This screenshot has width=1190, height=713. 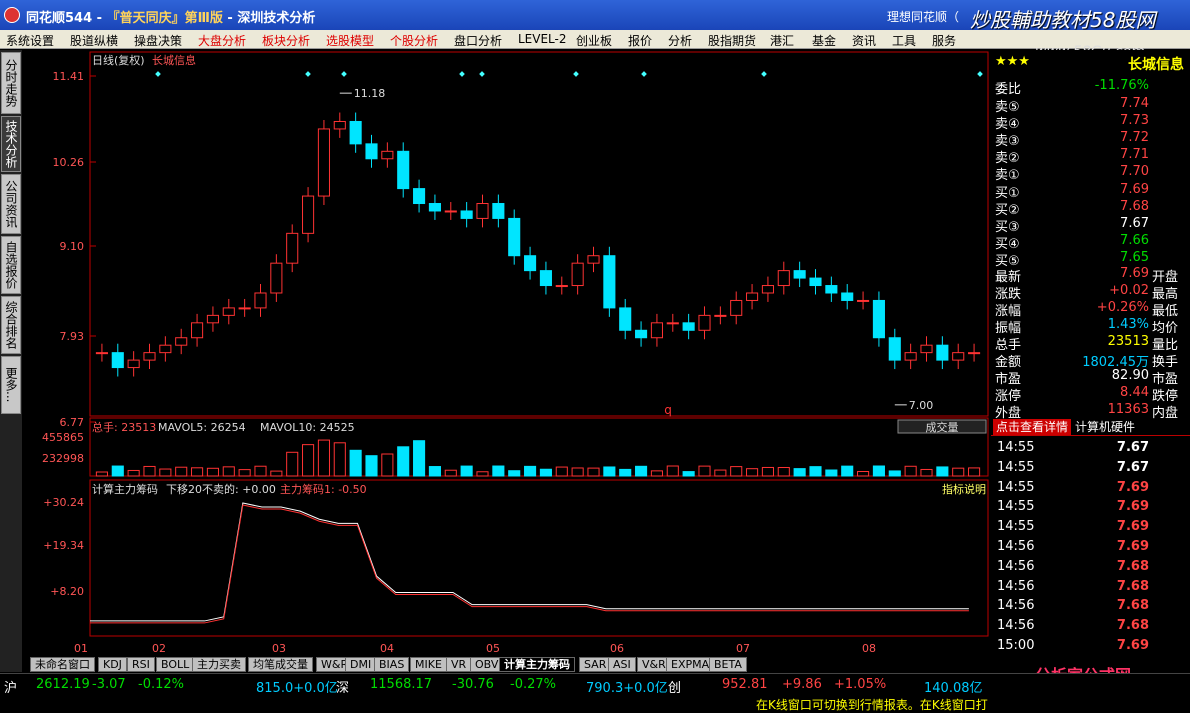 What do you see at coordinates (640, 40) in the screenshot?
I see `menu-item-10: 报价` at bounding box center [640, 40].